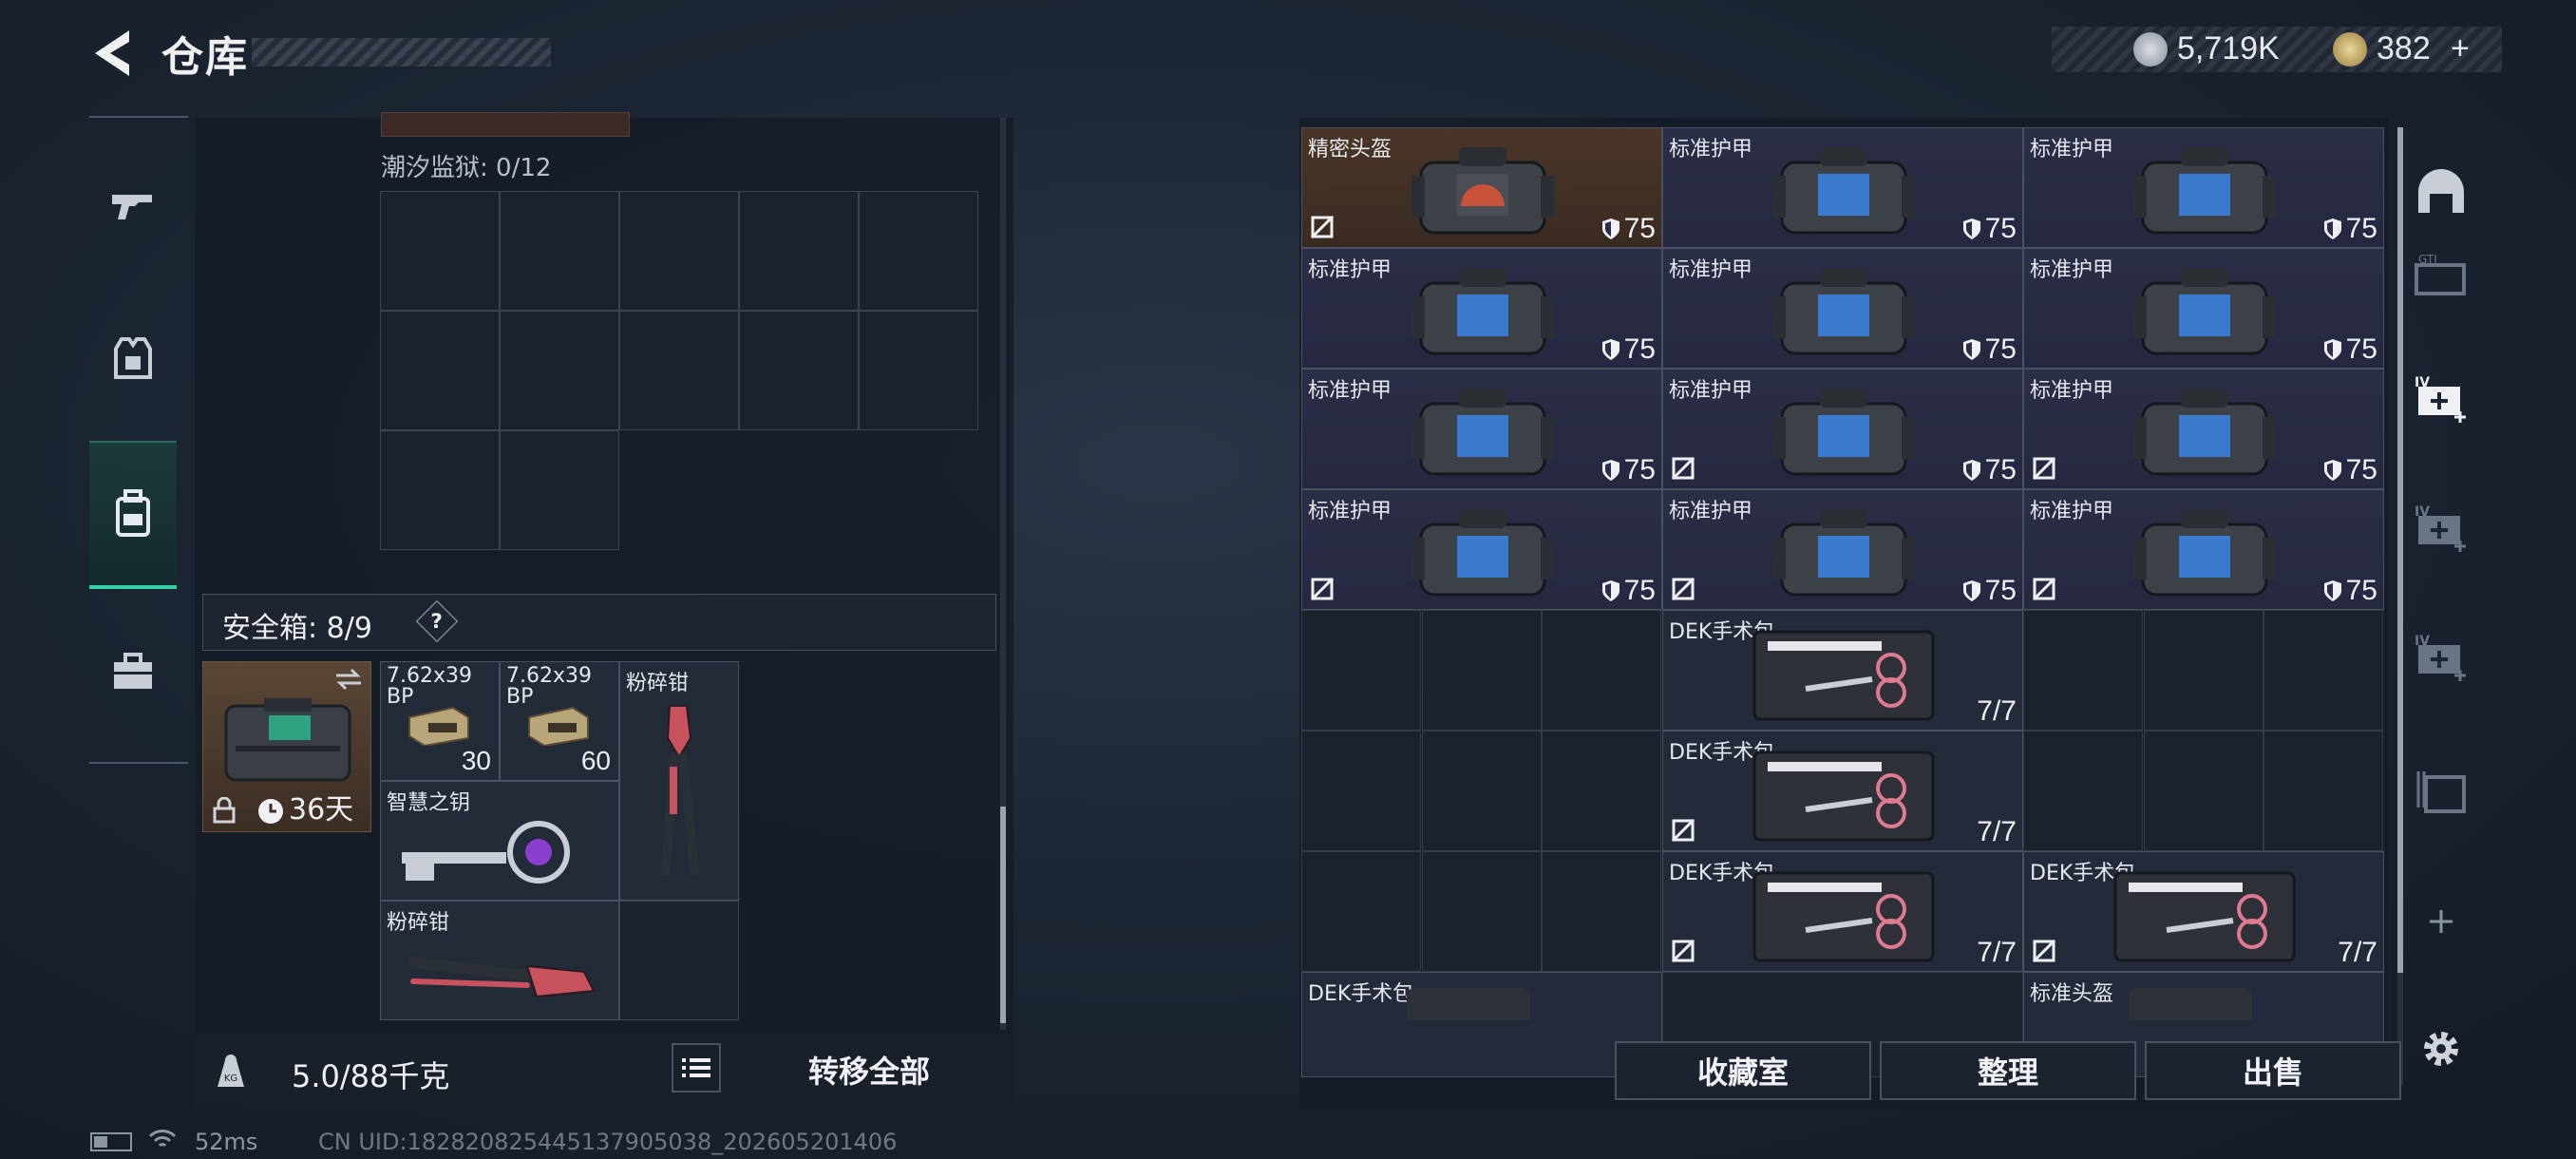 This screenshot has height=1159, width=2576. I want to click on ammo-item: 7.62x39 BP 60, so click(559, 721).